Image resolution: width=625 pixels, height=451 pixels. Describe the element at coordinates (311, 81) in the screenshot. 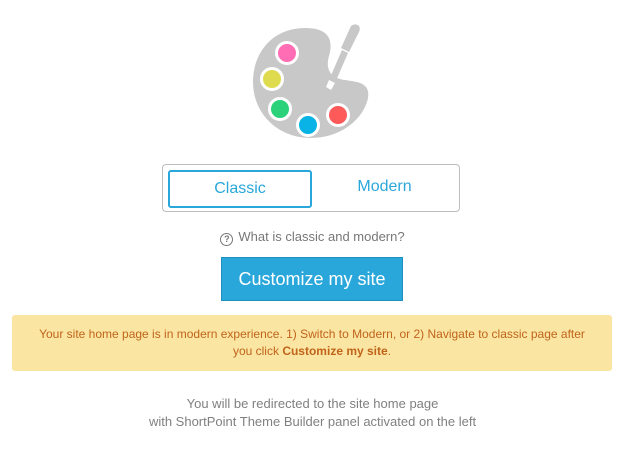

I see `palette-icon` at that location.